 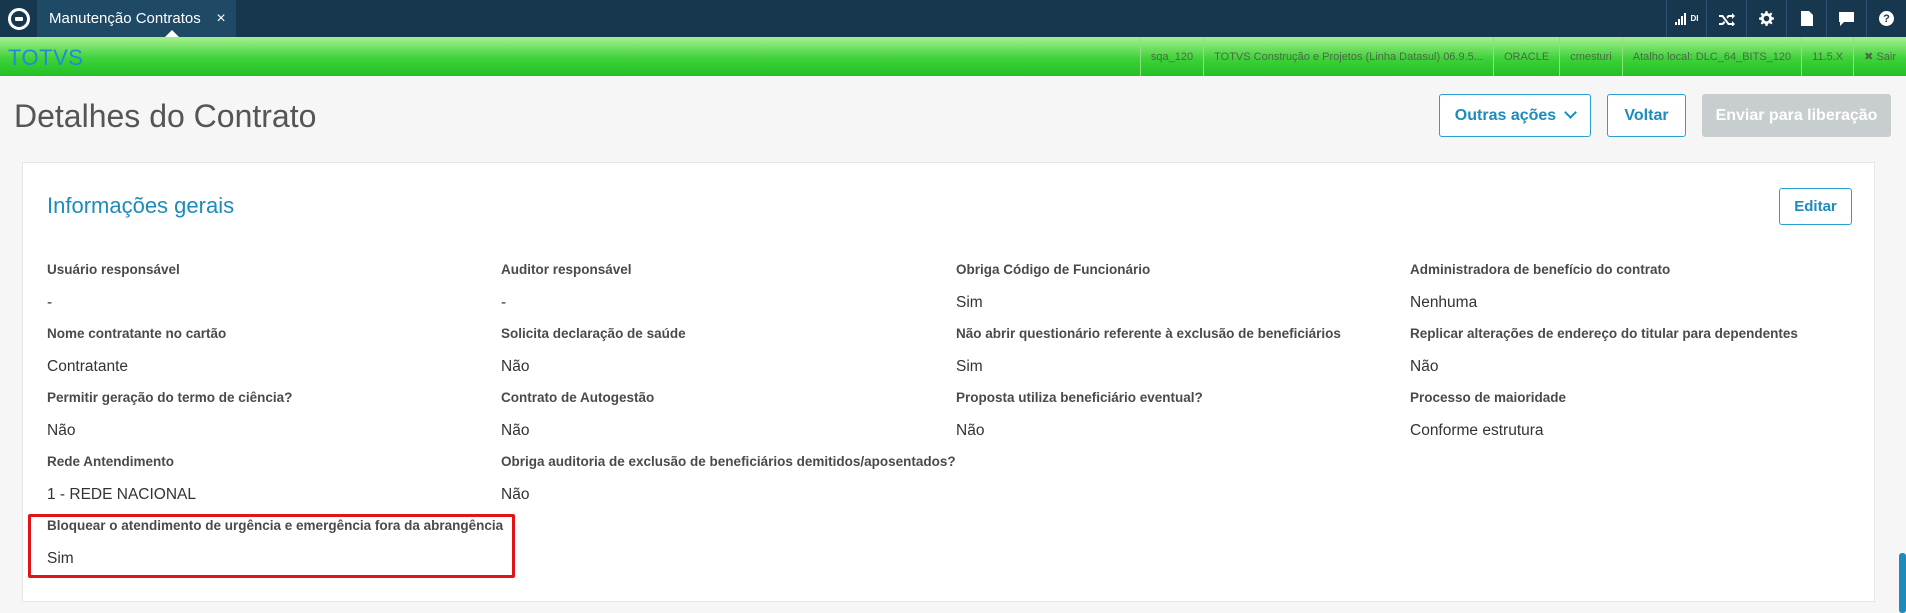 I want to click on shuffle-icon, so click(x=1726, y=18).